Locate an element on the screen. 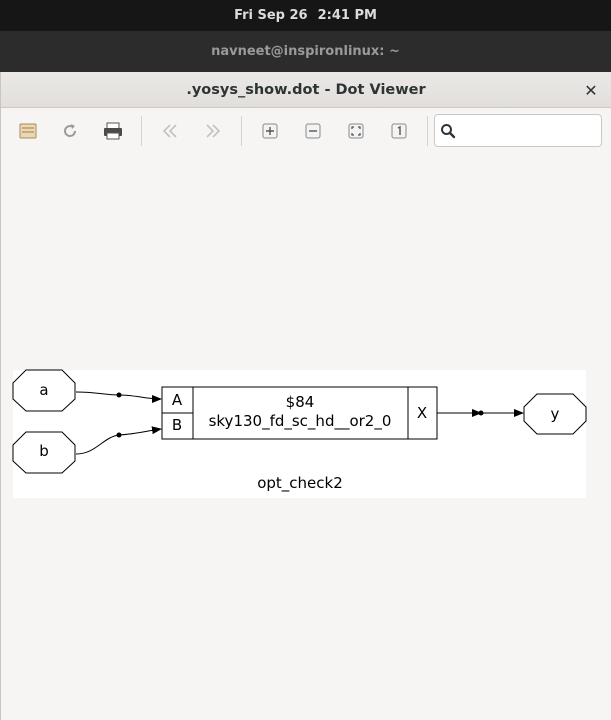 The height and width of the screenshot is (720, 611). window-titlebar: .yosys_show.dot - Dot Viewer ✕ is located at coordinates (306, 90).